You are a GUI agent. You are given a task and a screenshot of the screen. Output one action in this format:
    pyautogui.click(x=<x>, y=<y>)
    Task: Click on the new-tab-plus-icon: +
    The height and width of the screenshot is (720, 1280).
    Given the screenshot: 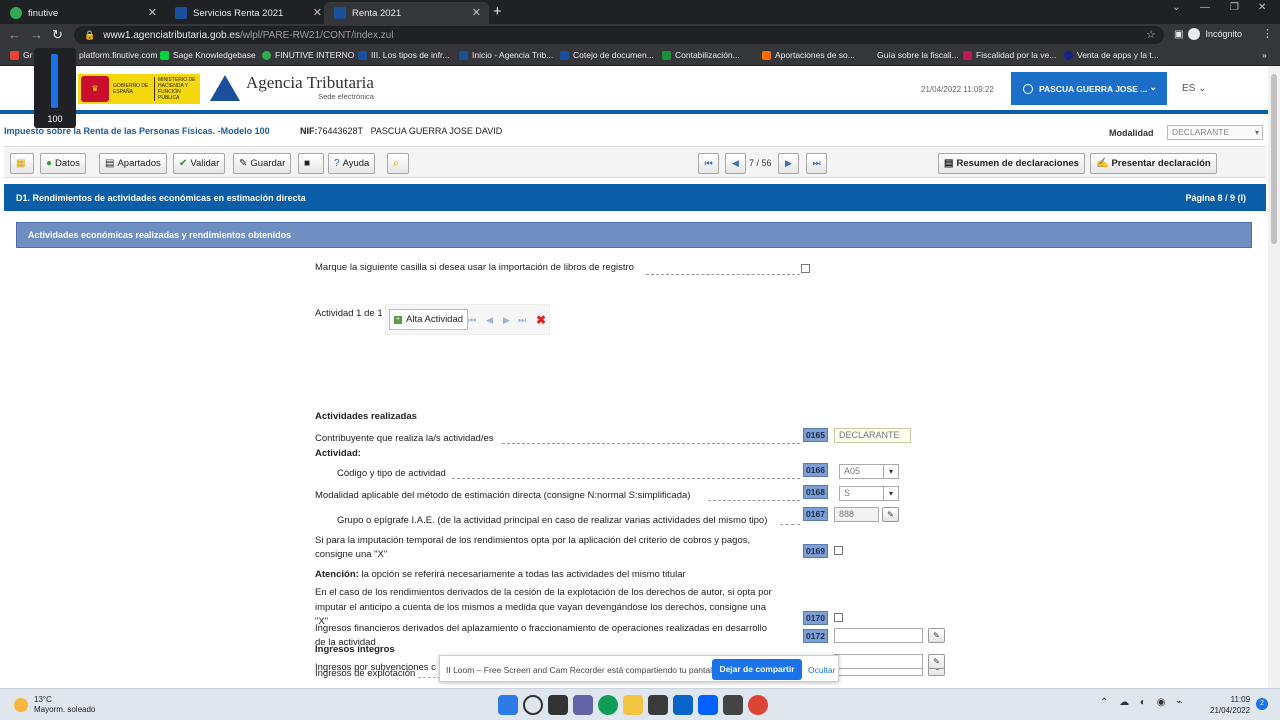 What is the action you would take?
    pyautogui.click(x=497, y=11)
    